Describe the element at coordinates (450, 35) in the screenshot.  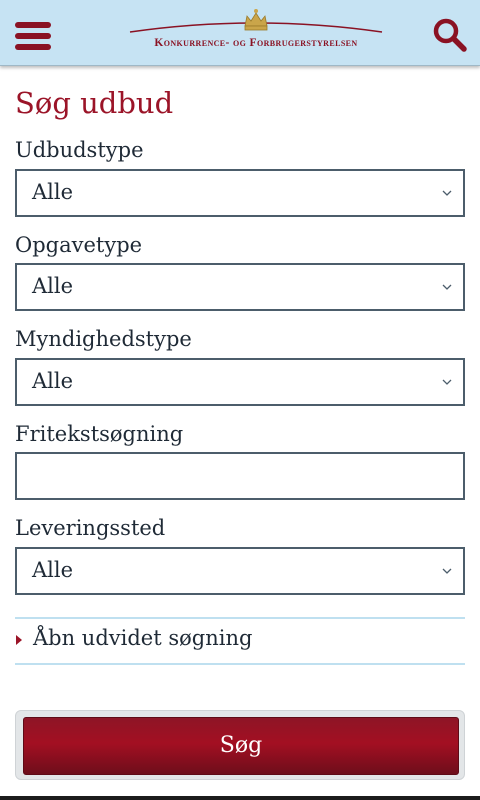
I see `search-icon` at that location.